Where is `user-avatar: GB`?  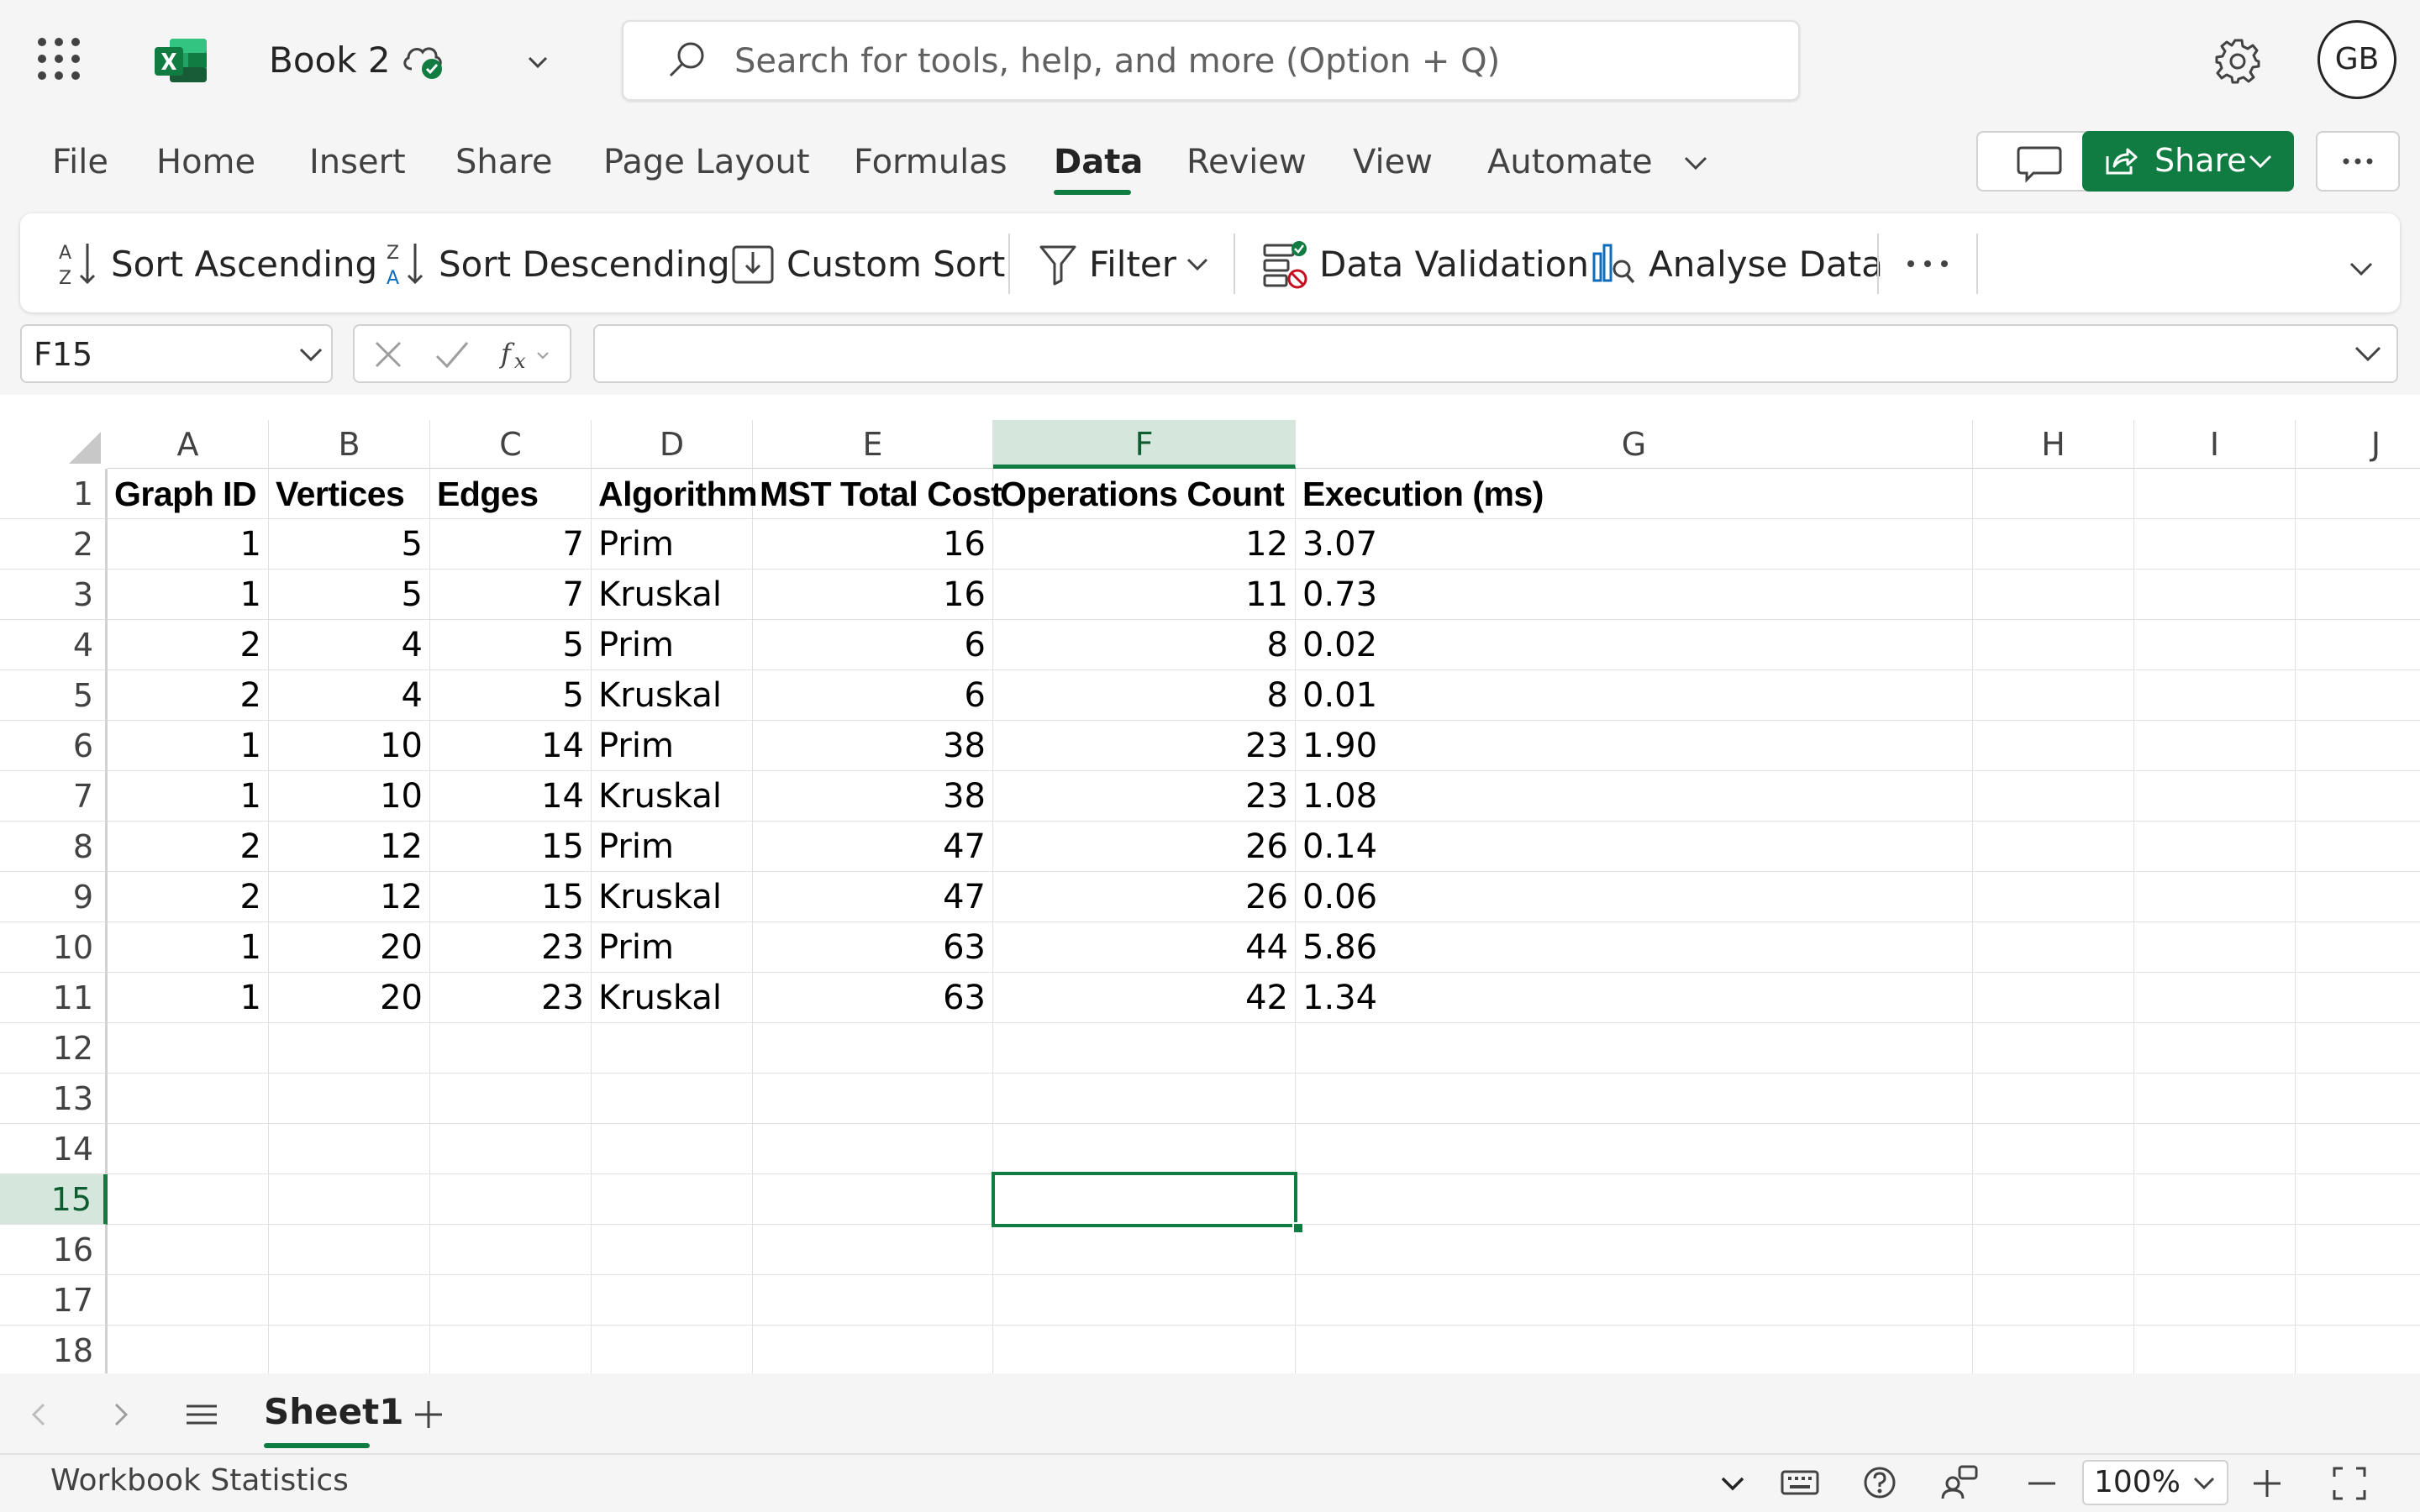 user-avatar: GB is located at coordinates (2356, 59).